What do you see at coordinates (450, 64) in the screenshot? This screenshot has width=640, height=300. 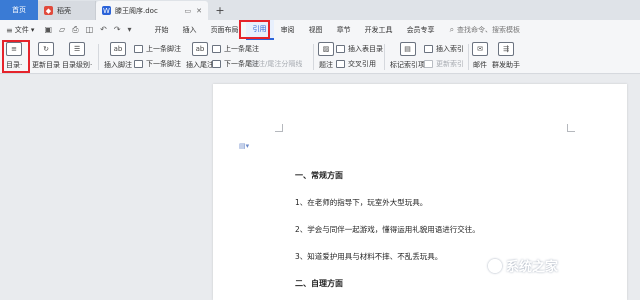 I see `update-index-label: 更新索引` at bounding box center [450, 64].